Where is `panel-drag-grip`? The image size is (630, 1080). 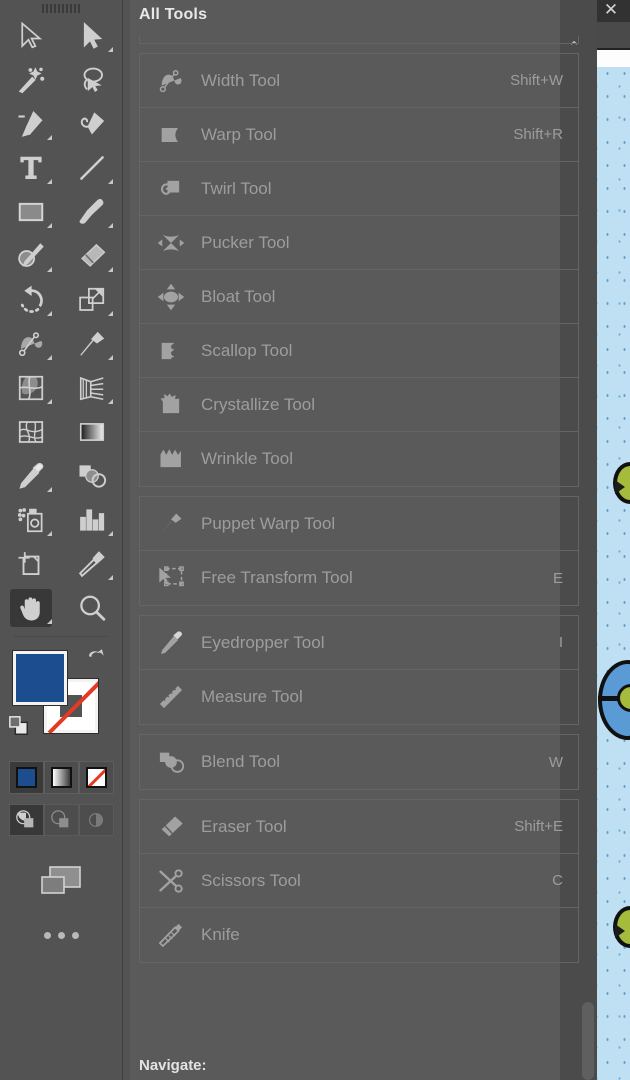 panel-drag-grip is located at coordinates (61, 7).